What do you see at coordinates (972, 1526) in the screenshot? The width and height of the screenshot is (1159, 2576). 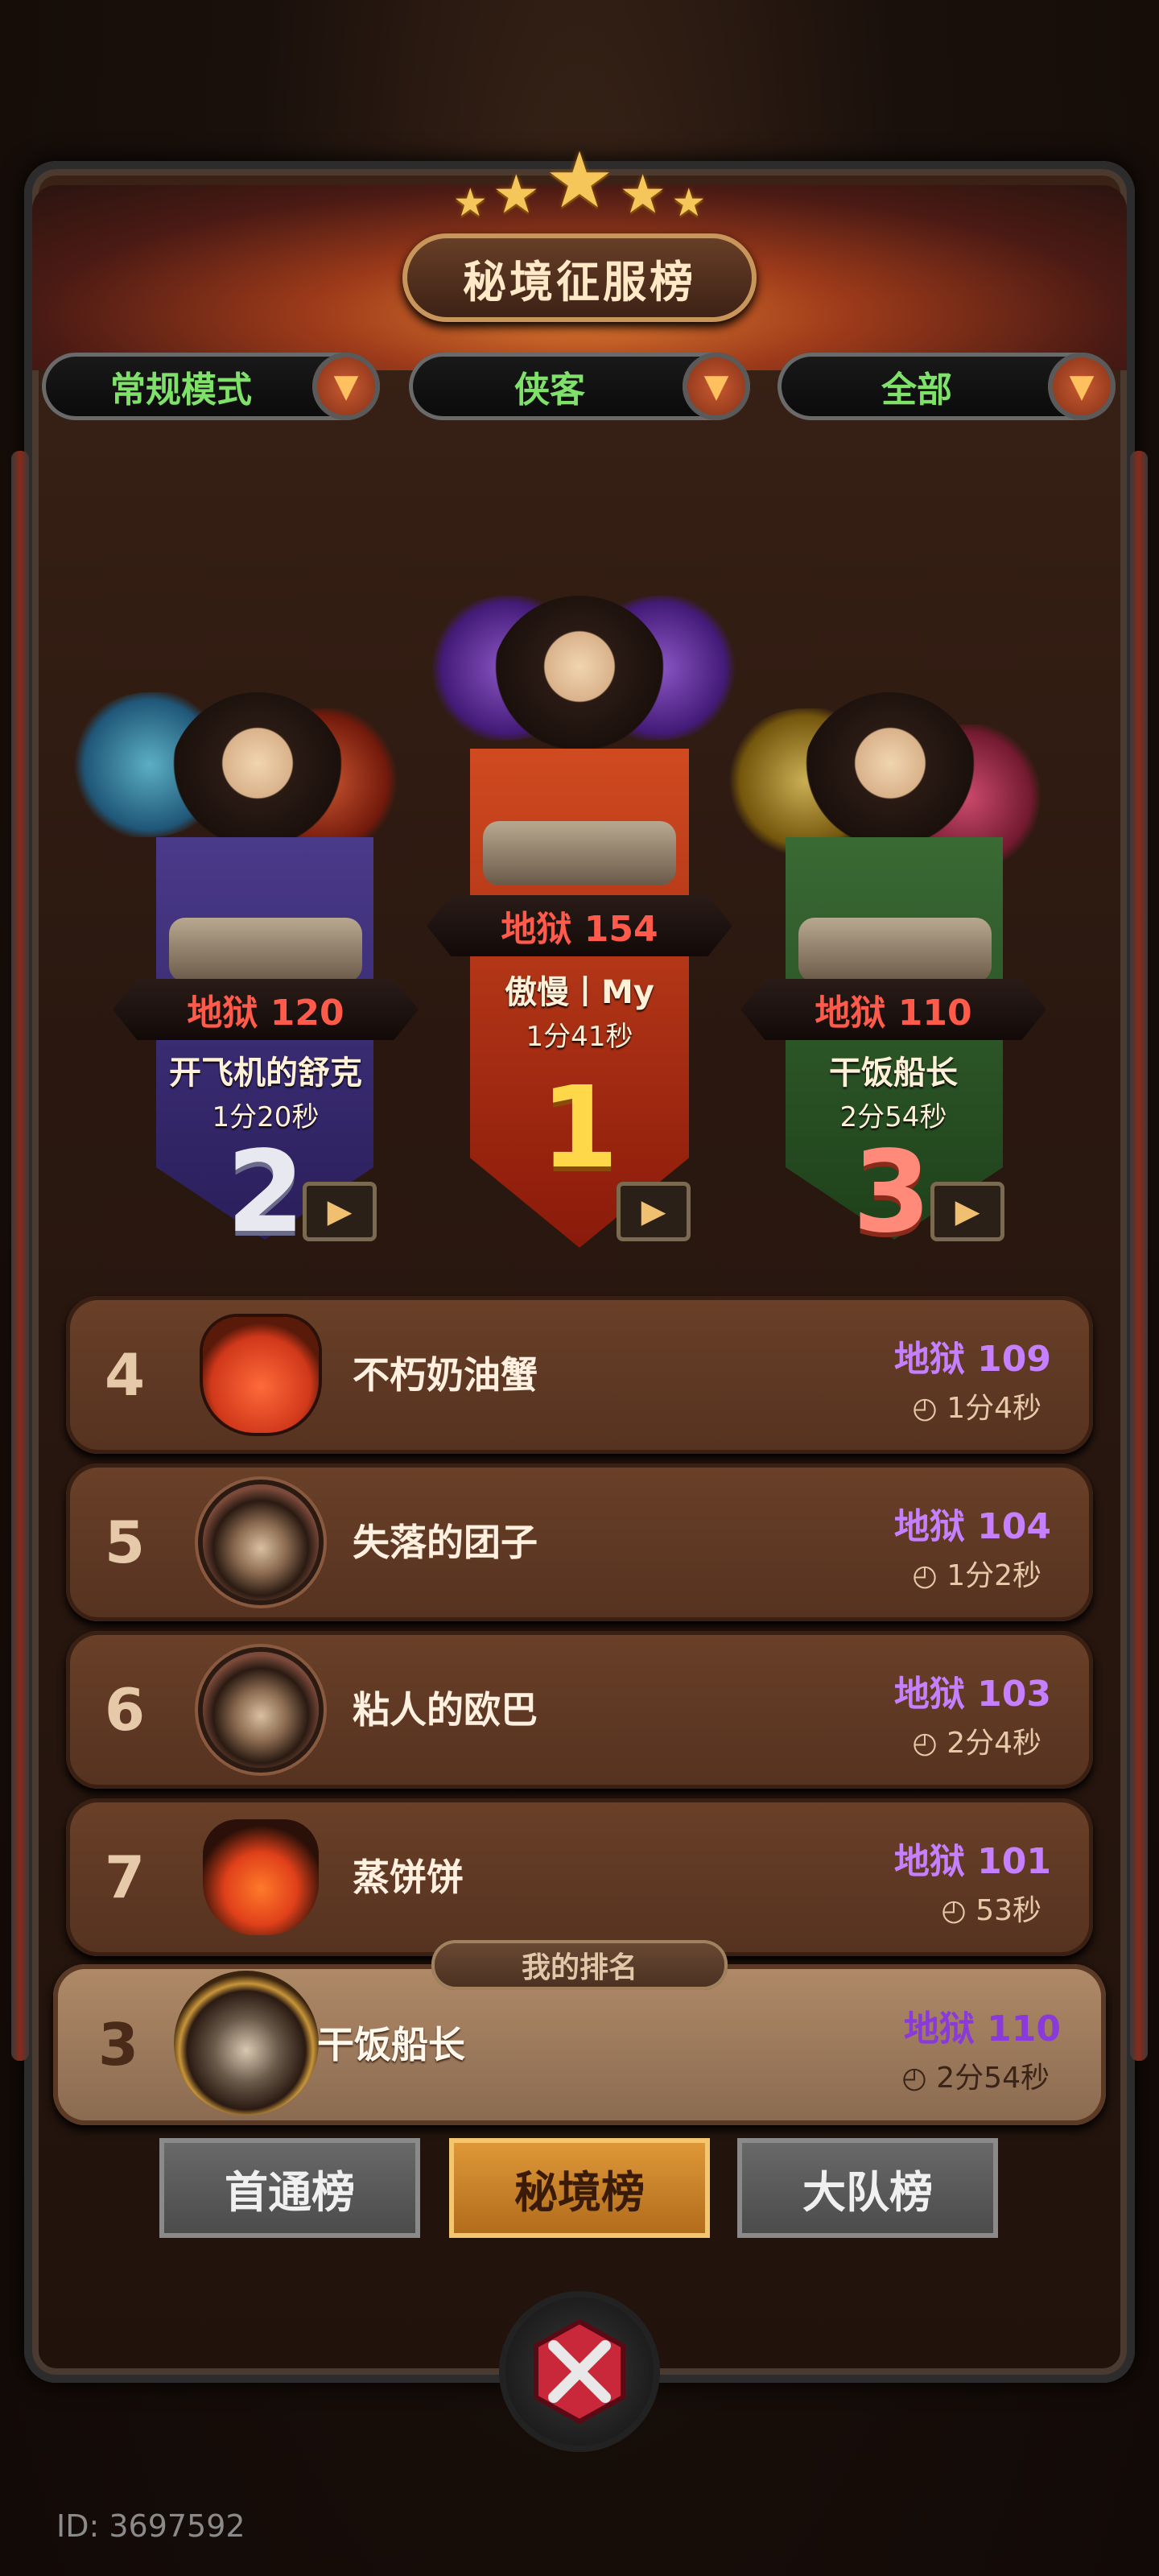 I see `list-item-level: 地狱 104` at bounding box center [972, 1526].